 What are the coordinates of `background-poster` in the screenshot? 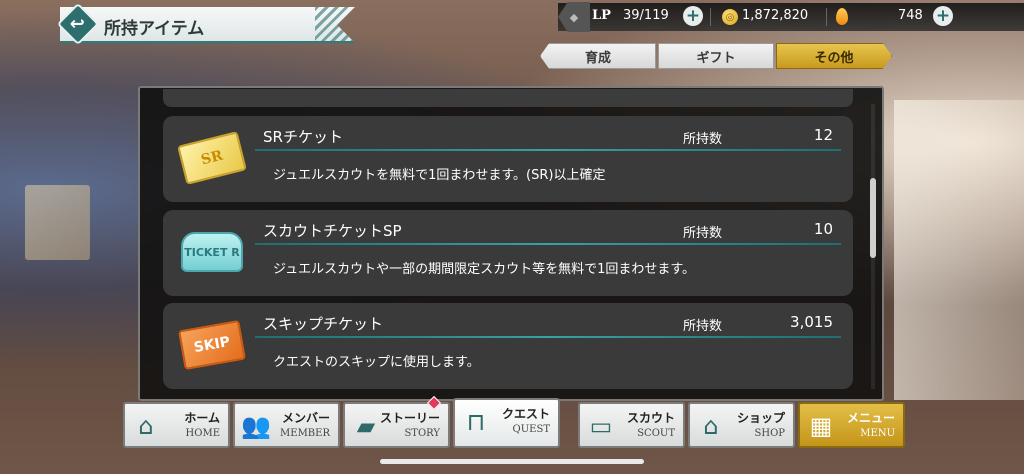 It's located at (57, 222).